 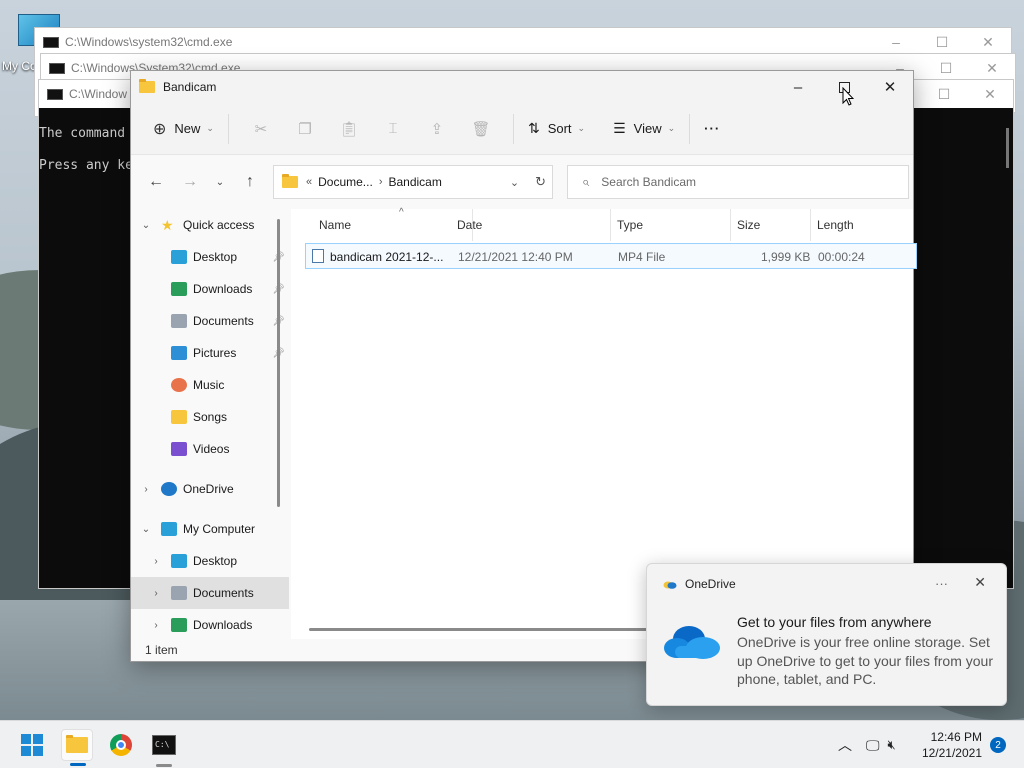 I want to click on delete-icon: 🗑︎, so click(x=481, y=129).